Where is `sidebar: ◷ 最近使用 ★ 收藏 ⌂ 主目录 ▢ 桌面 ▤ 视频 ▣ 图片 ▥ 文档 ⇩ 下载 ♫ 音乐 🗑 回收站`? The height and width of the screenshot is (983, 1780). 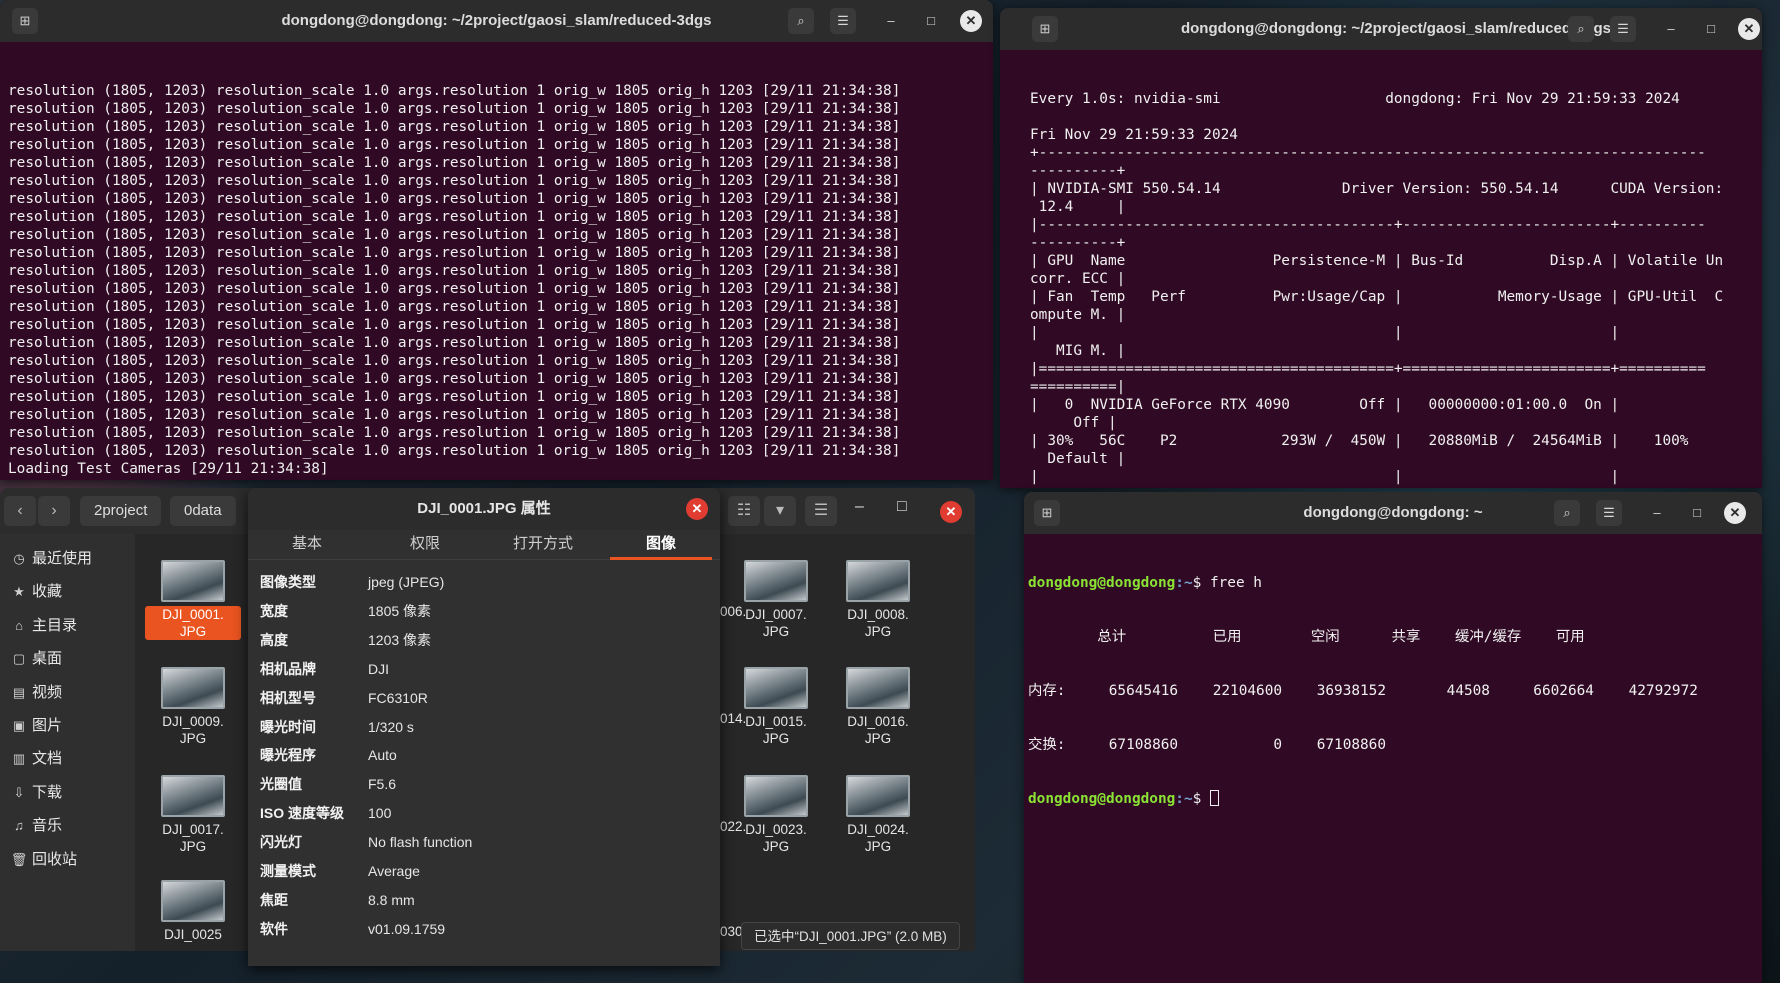
sidebar: ◷ 最近使用 ★ 收藏 ⌂ 主目录 ▢ 桌面 ▤ 视频 ▣ 图片 ▥ 文档 ⇩ 下载 ♫ 音乐 🗑 回收站 is located at coordinates (67, 742).